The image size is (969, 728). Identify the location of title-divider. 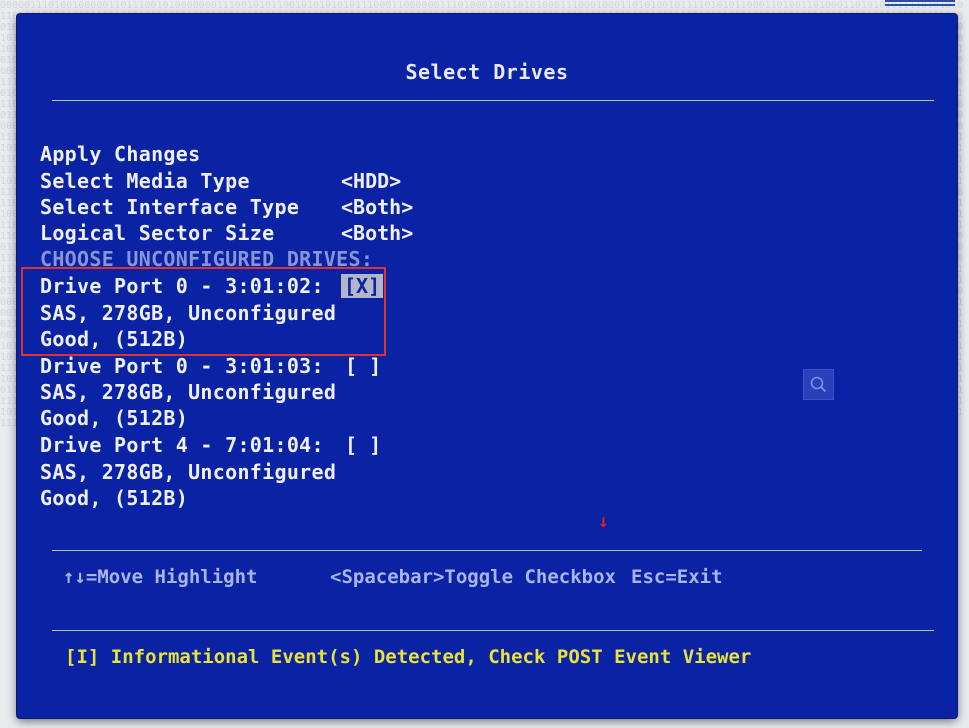
(493, 100).